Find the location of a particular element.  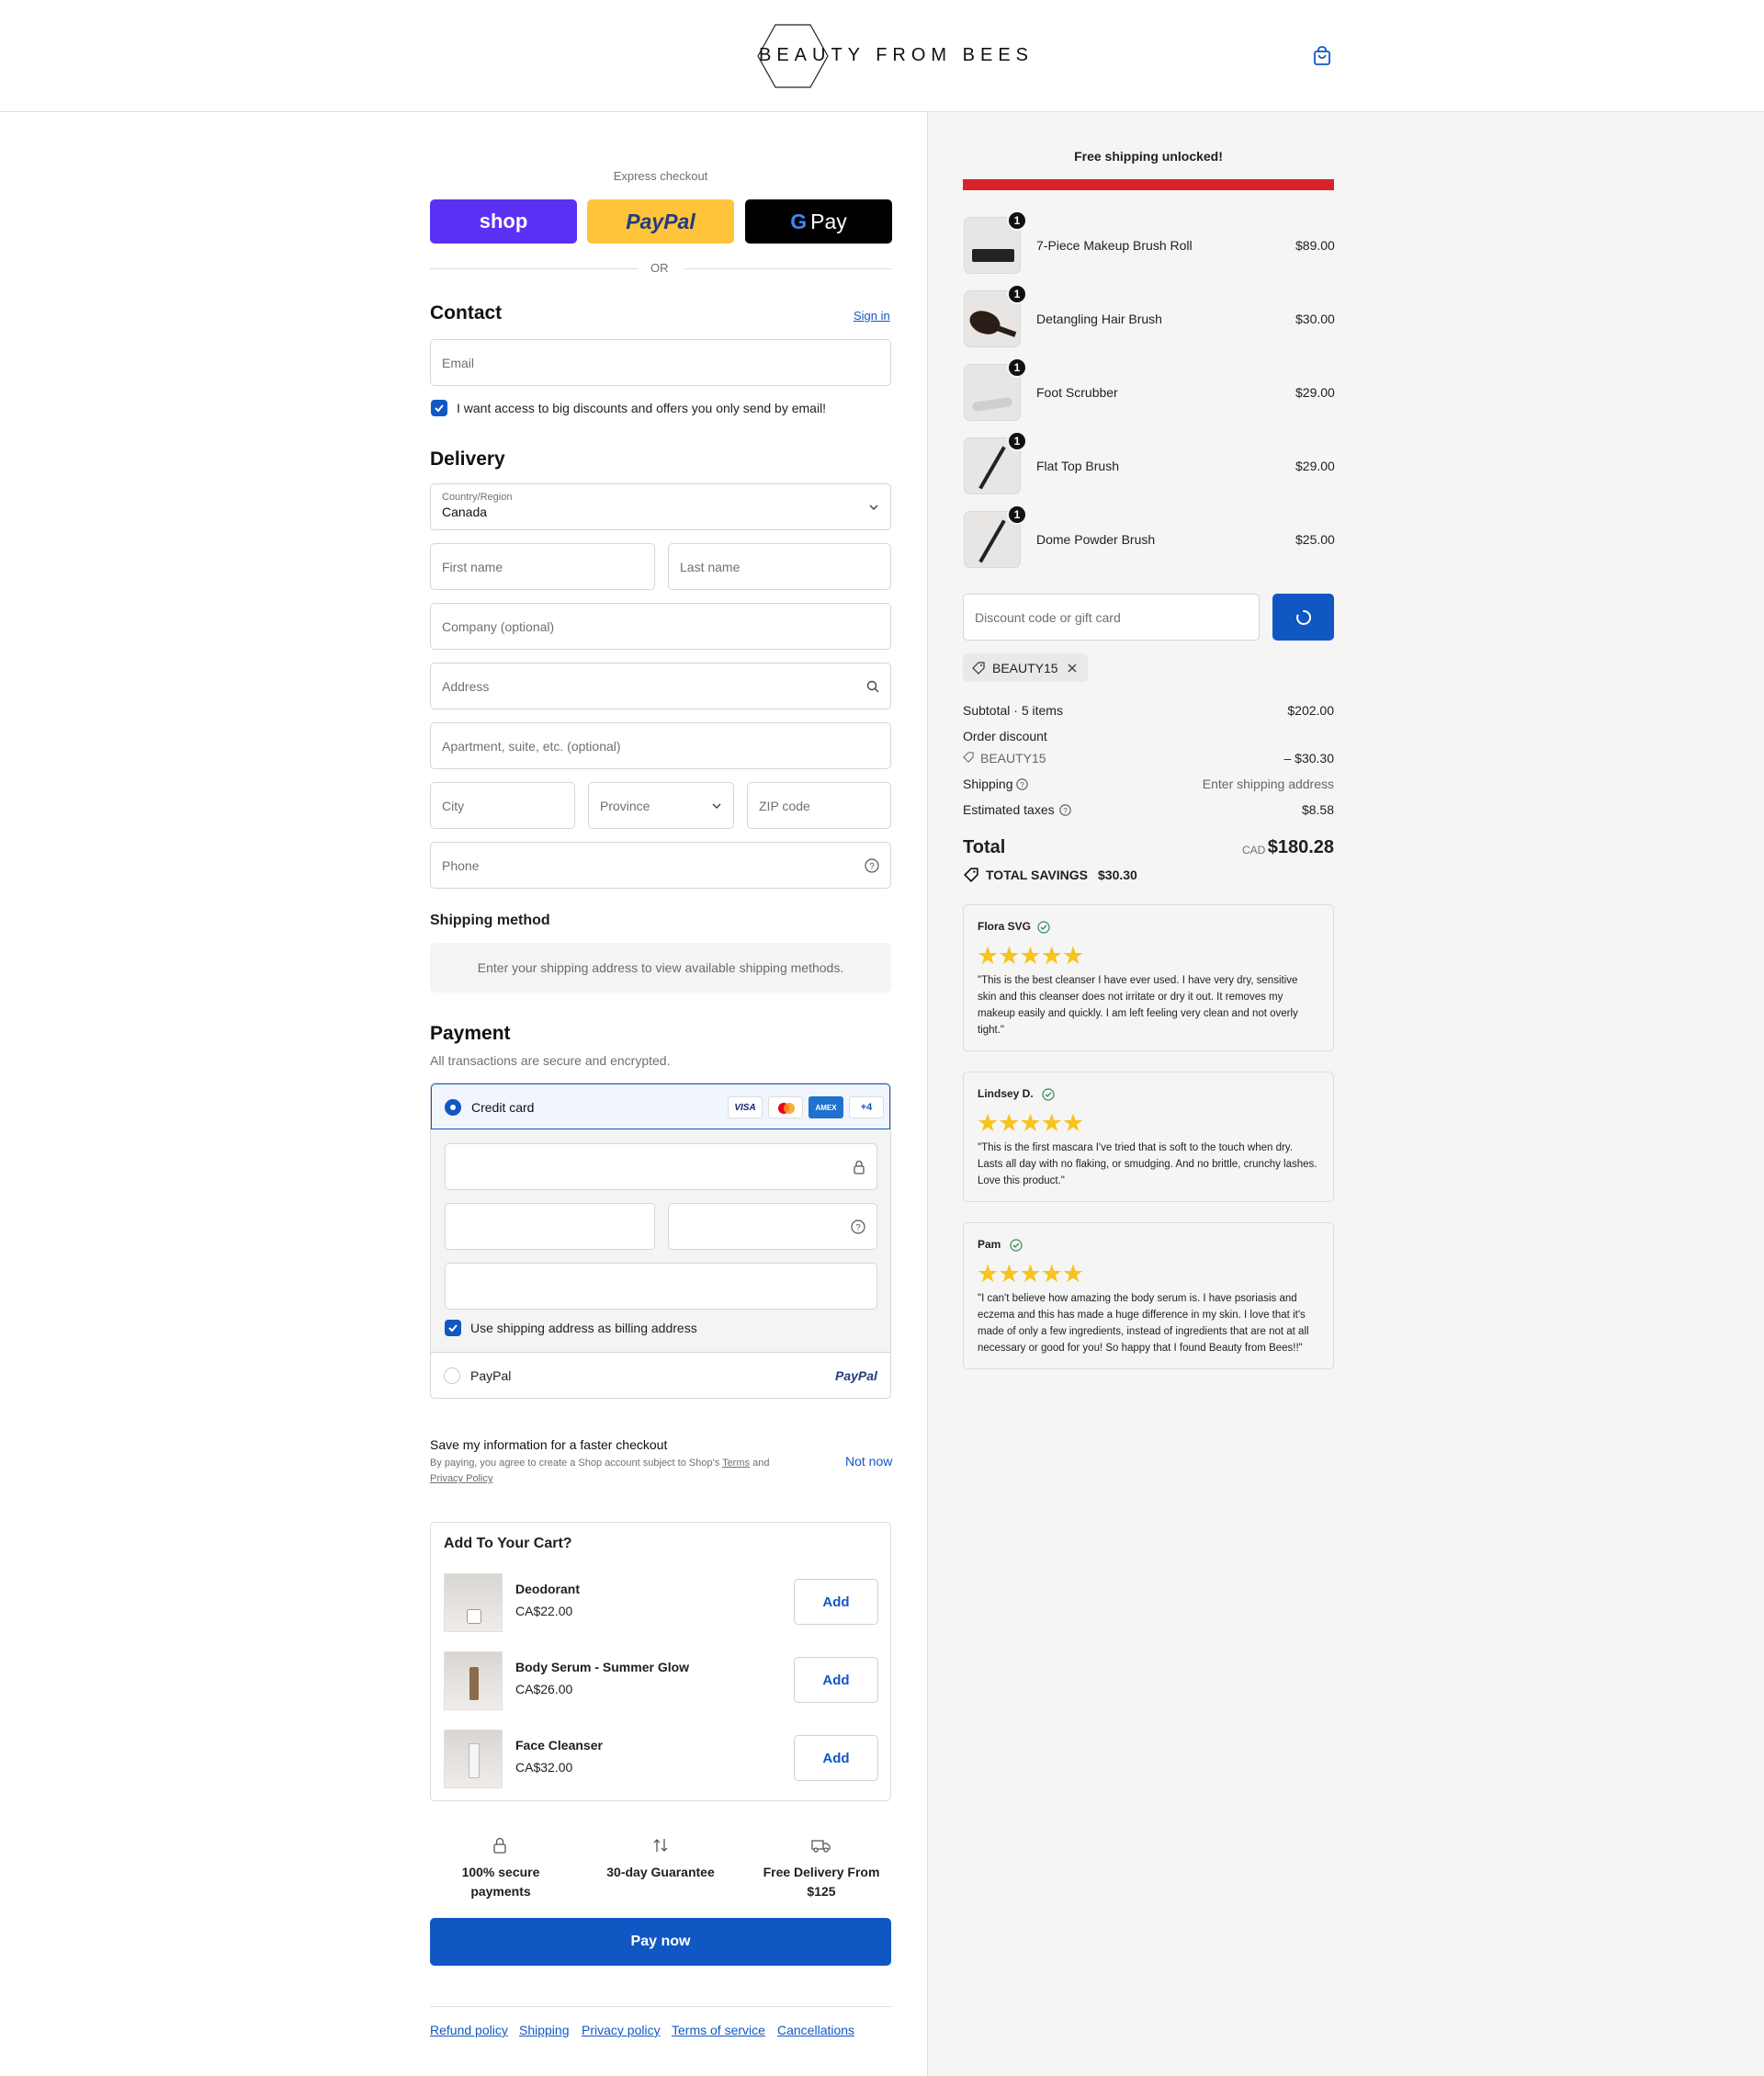

credit-card-option: Credit card VISA AMEX +4 is located at coordinates (660, 1106).